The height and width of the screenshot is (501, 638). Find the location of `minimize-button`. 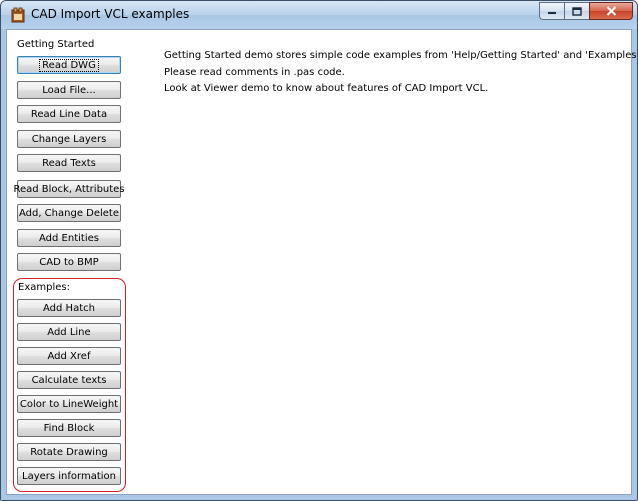

minimize-button is located at coordinates (552, 11).